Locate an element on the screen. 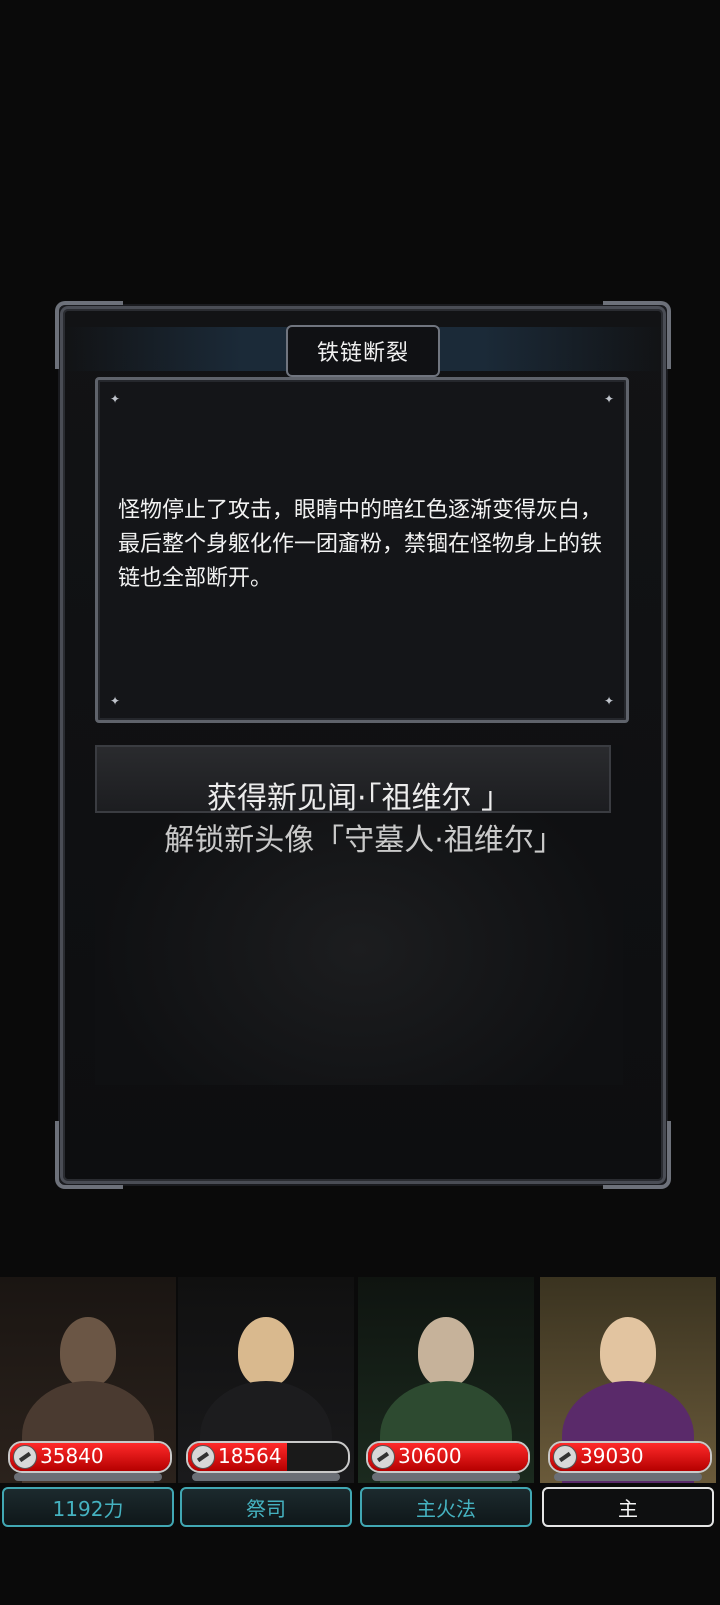  hp-bar: 30600 is located at coordinates (448, 1457).